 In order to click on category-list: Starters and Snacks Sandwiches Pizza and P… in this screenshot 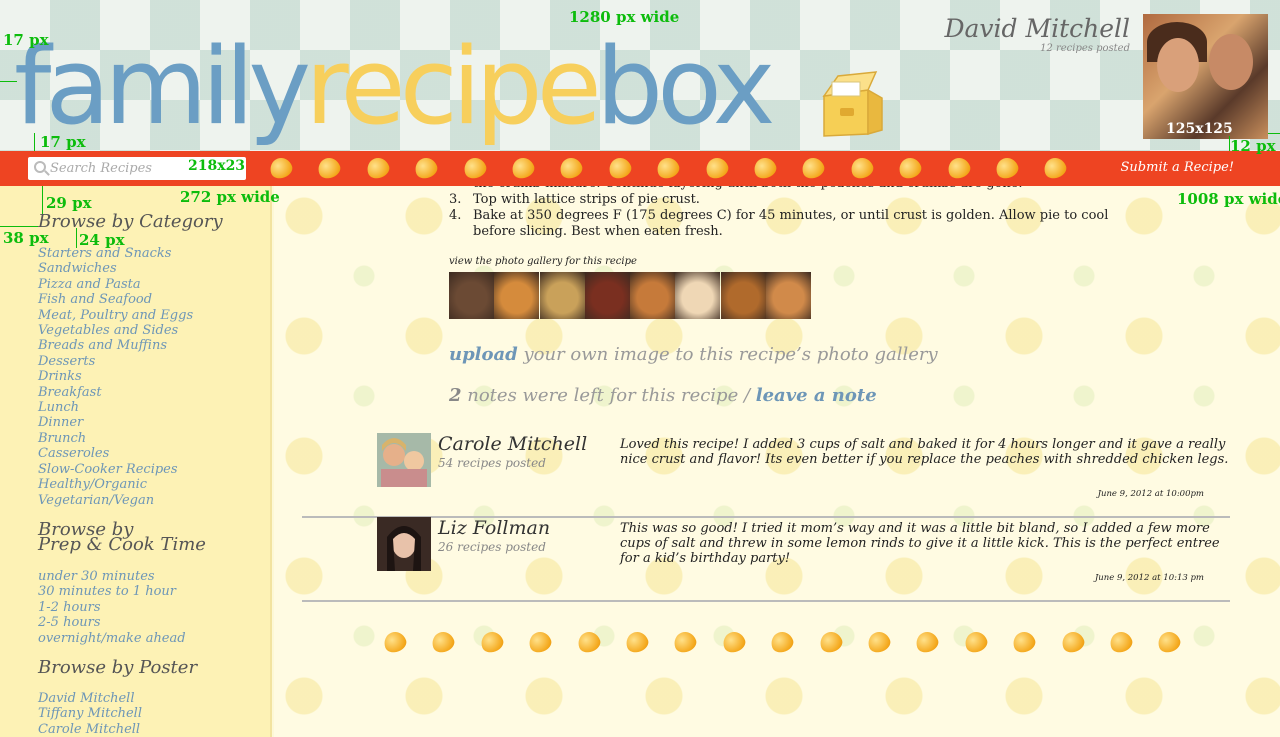, I will do `click(115, 377)`.